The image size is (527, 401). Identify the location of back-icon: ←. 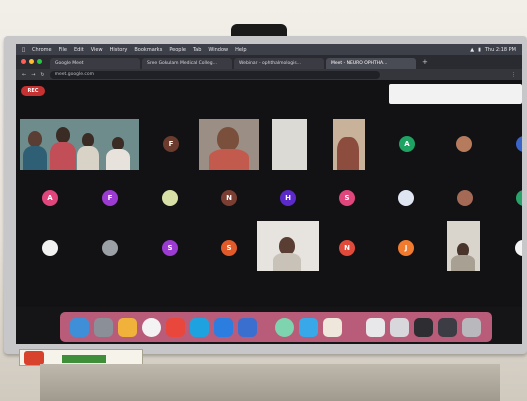
(24, 75).